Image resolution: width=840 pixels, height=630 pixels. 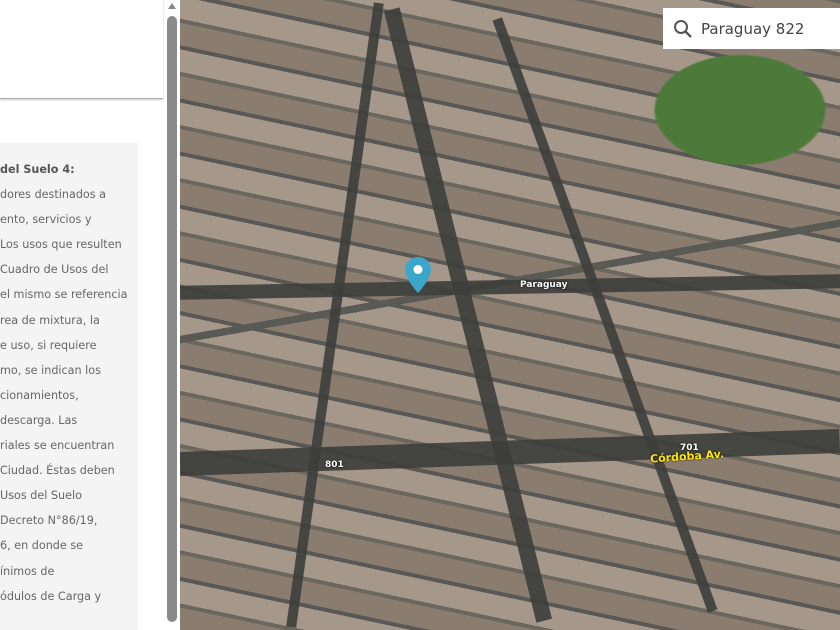 I want to click on card-text-line: mo, se indican los, so click(x=50, y=370).